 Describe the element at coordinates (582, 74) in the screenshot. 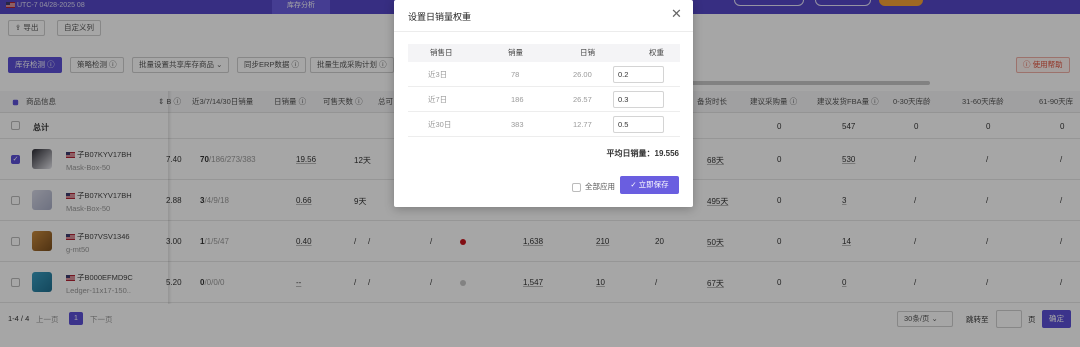

I see `daily-value: 26.00` at that location.